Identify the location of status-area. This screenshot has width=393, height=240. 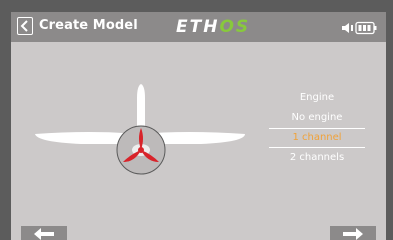
(359, 27).